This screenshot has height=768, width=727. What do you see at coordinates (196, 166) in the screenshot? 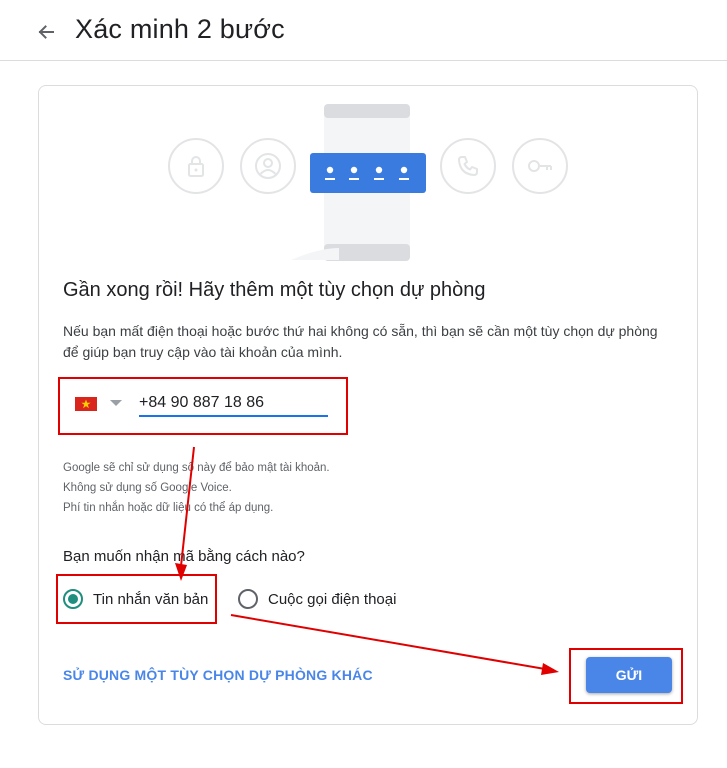
I see `lock-icon` at bounding box center [196, 166].